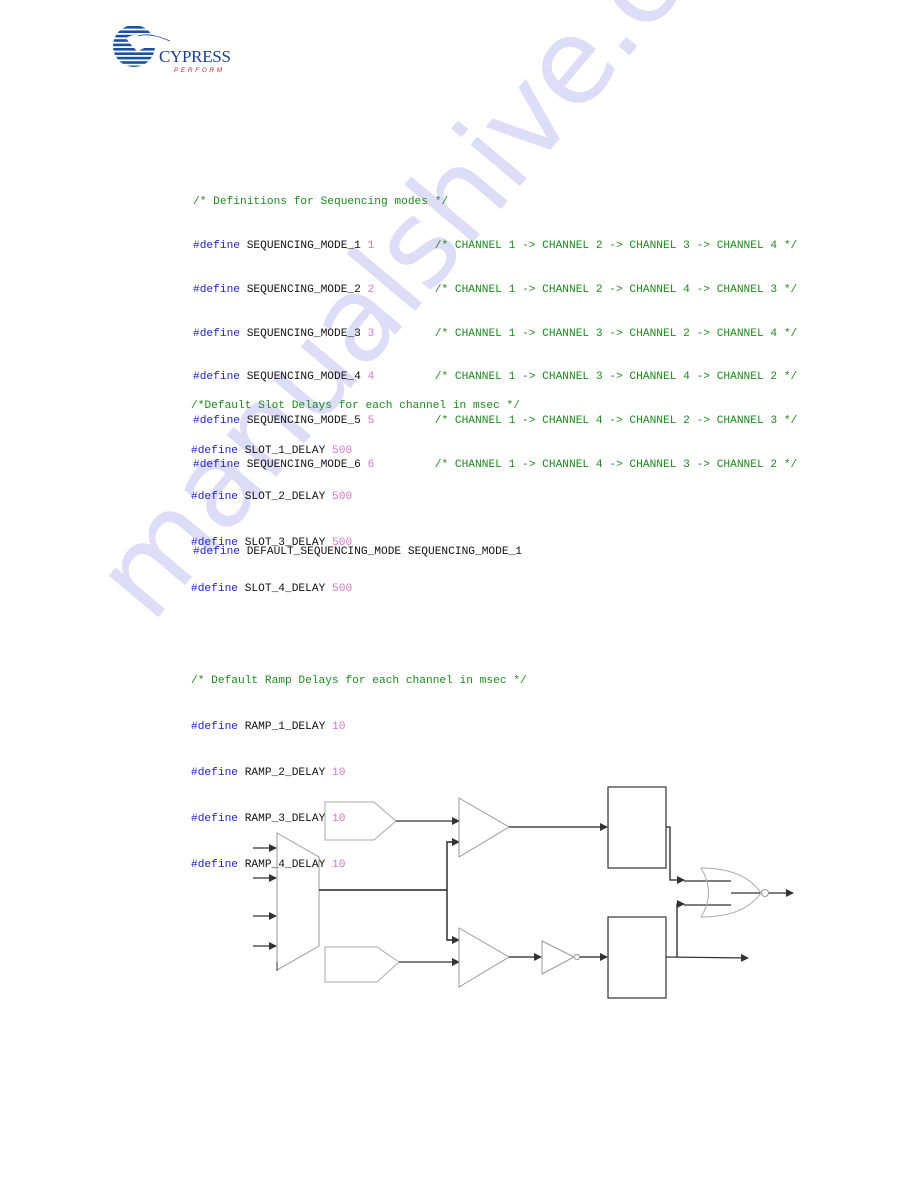 The image size is (918, 1188). Describe the element at coordinates (523, 892) in the screenshot. I see `block-diagram` at that location.